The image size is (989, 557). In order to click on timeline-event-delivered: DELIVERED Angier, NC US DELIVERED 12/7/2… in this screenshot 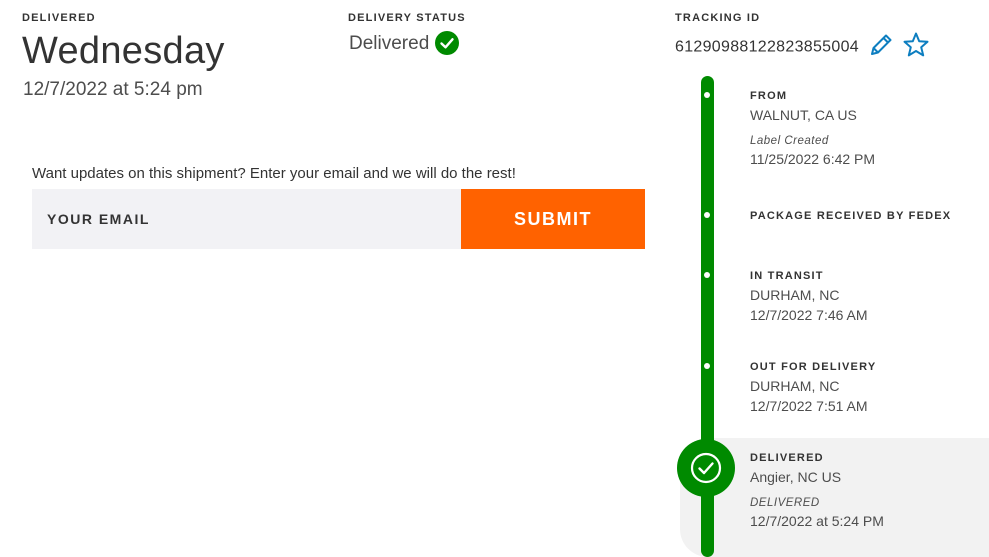, I will do `click(817, 490)`.